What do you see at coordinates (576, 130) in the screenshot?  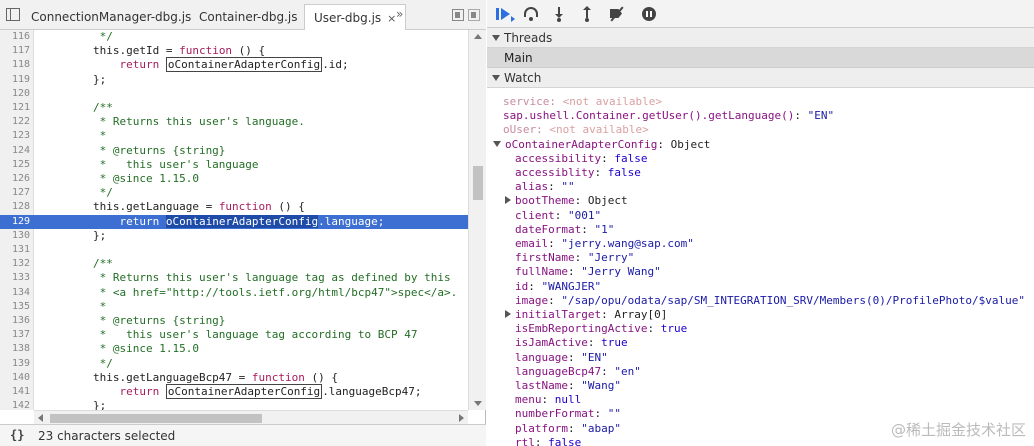 I see `watch-item: oUser: <not available>` at bounding box center [576, 130].